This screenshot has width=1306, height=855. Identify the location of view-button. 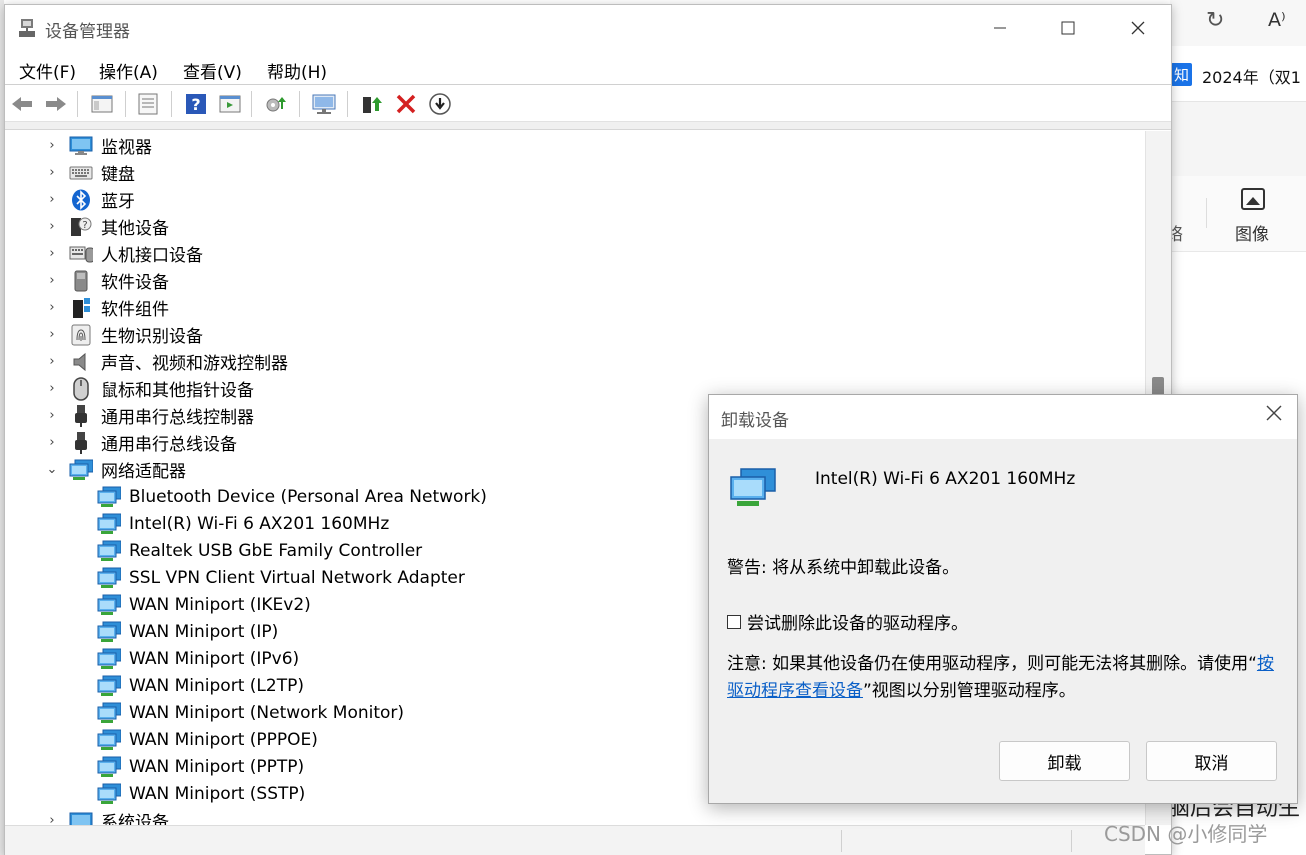
(230, 104).